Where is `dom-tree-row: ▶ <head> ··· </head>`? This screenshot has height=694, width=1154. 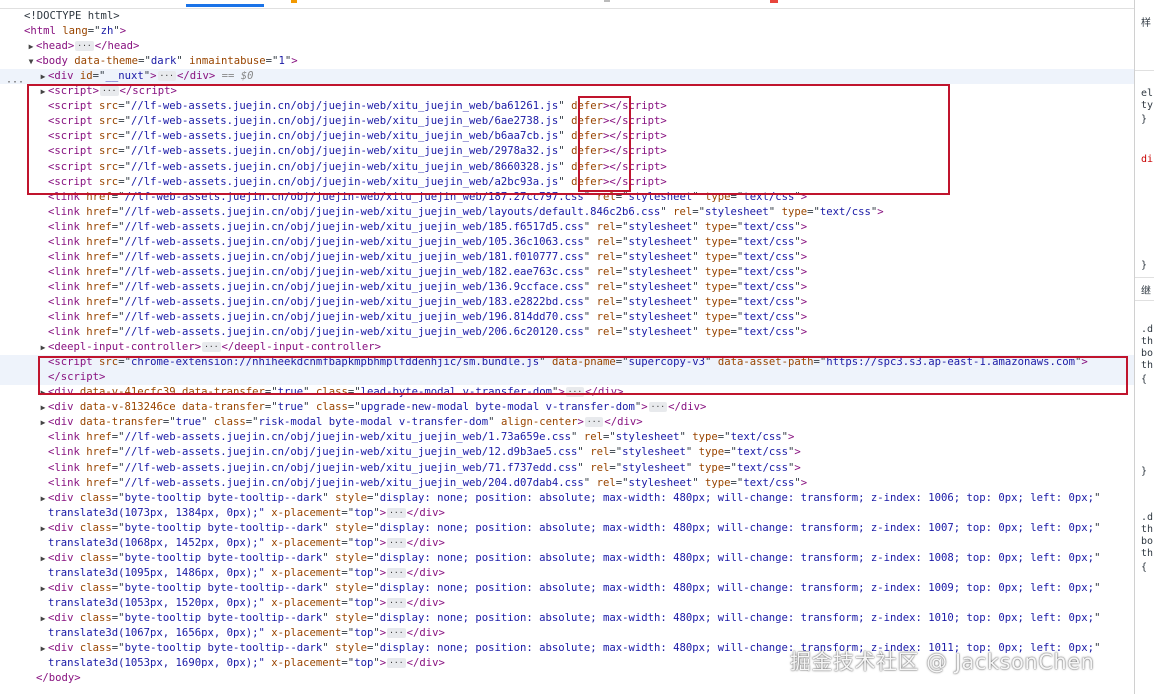
dom-tree-row: ▶ <head> ··· </head> is located at coordinates (567, 46).